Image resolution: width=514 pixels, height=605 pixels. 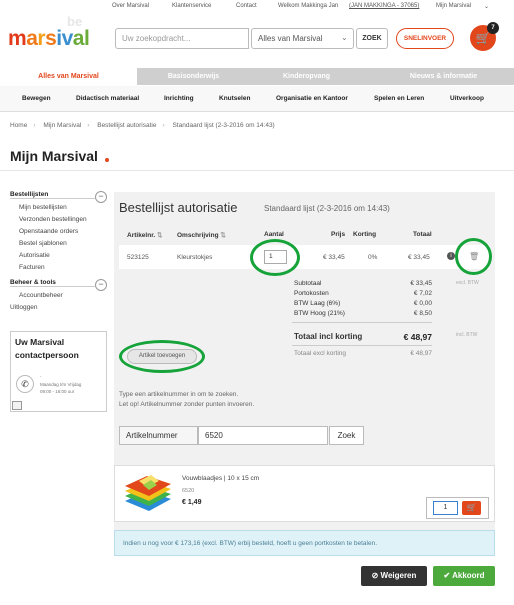 What do you see at coordinates (493, 28) in the screenshot?
I see `cart-count-badge: 7` at bounding box center [493, 28].